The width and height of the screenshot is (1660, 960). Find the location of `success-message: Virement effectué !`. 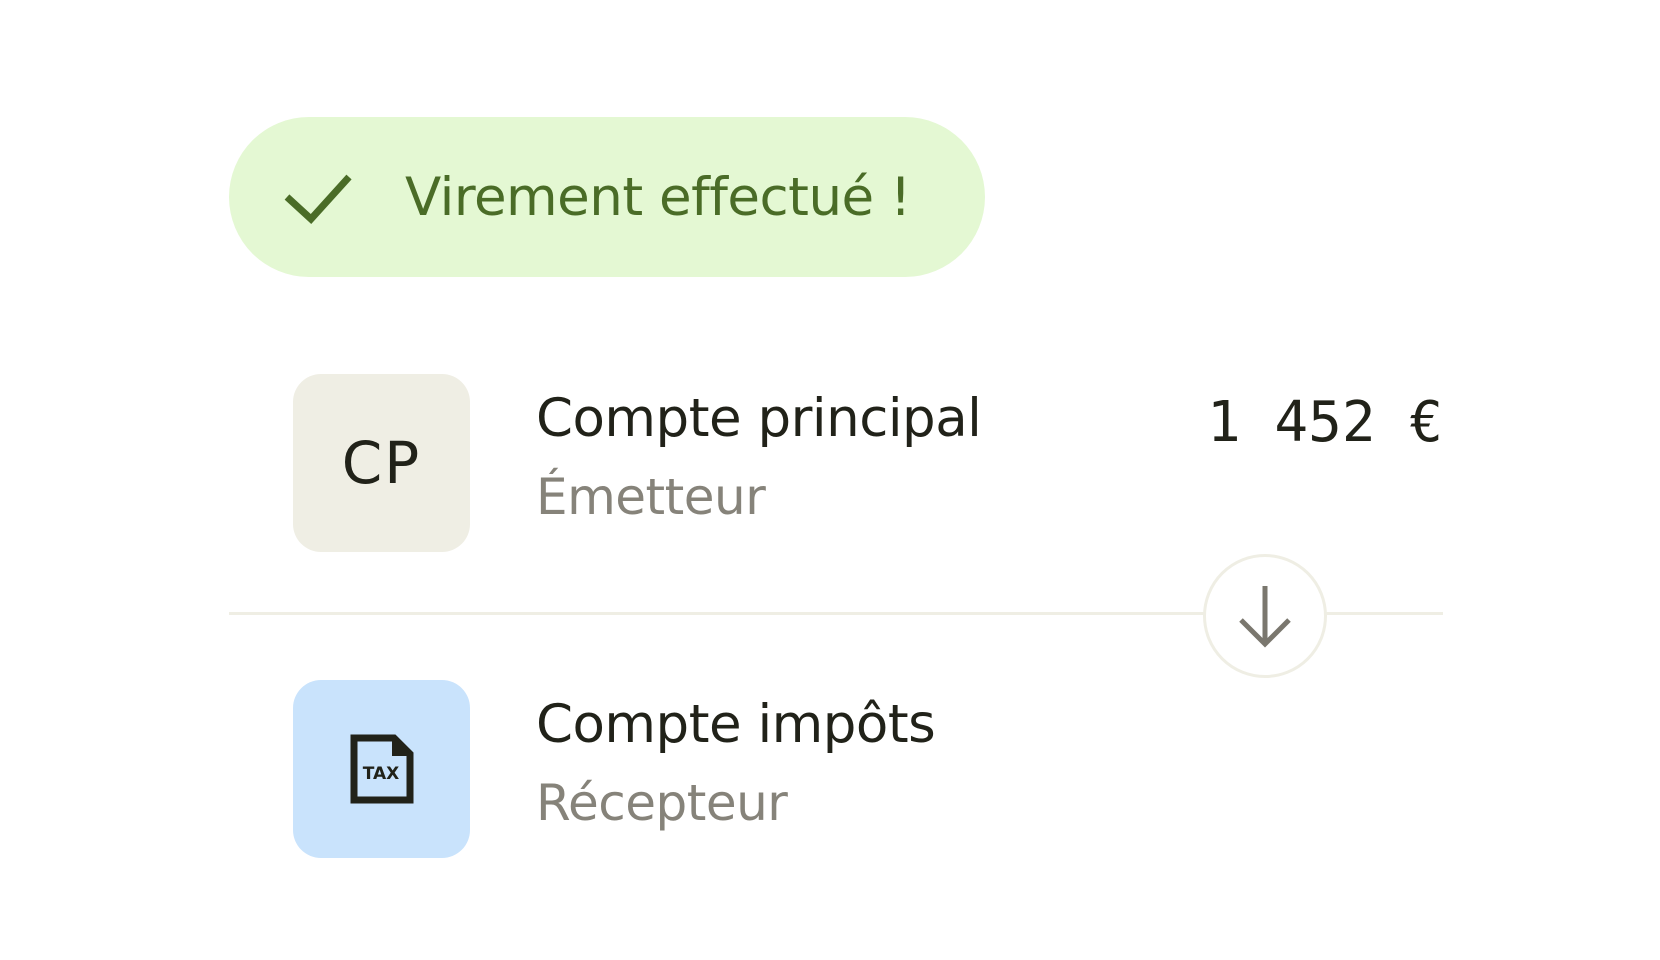

success-message: Virement effectué ! is located at coordinates (658, 197).